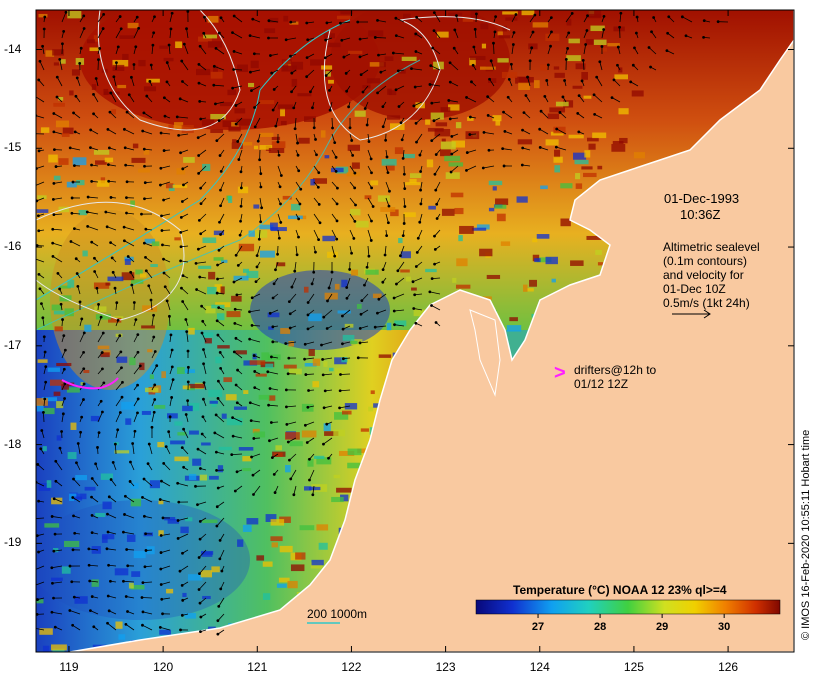 This screenshot has width=820, height=680. Describe the element at coordinates (706, 303) in the screenshot. I see `legend-line: 0.5m/s (1kt 24h)` at that location.